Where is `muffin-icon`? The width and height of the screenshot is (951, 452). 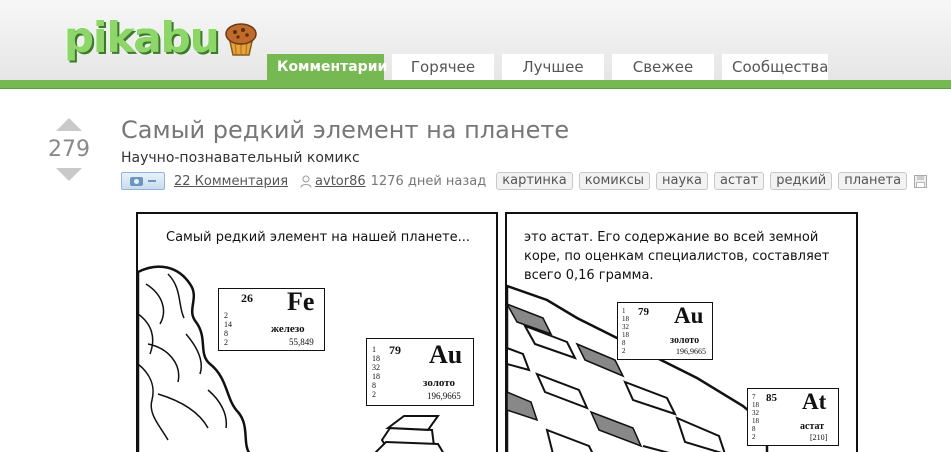
muffin-icon is located at coordinates (240, 39).